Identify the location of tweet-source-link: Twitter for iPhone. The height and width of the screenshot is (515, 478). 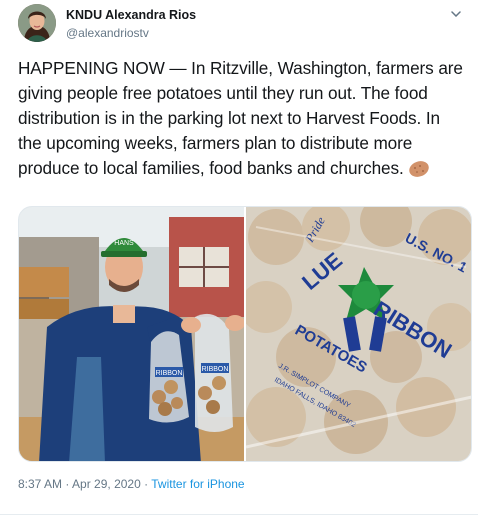
(197, 484).